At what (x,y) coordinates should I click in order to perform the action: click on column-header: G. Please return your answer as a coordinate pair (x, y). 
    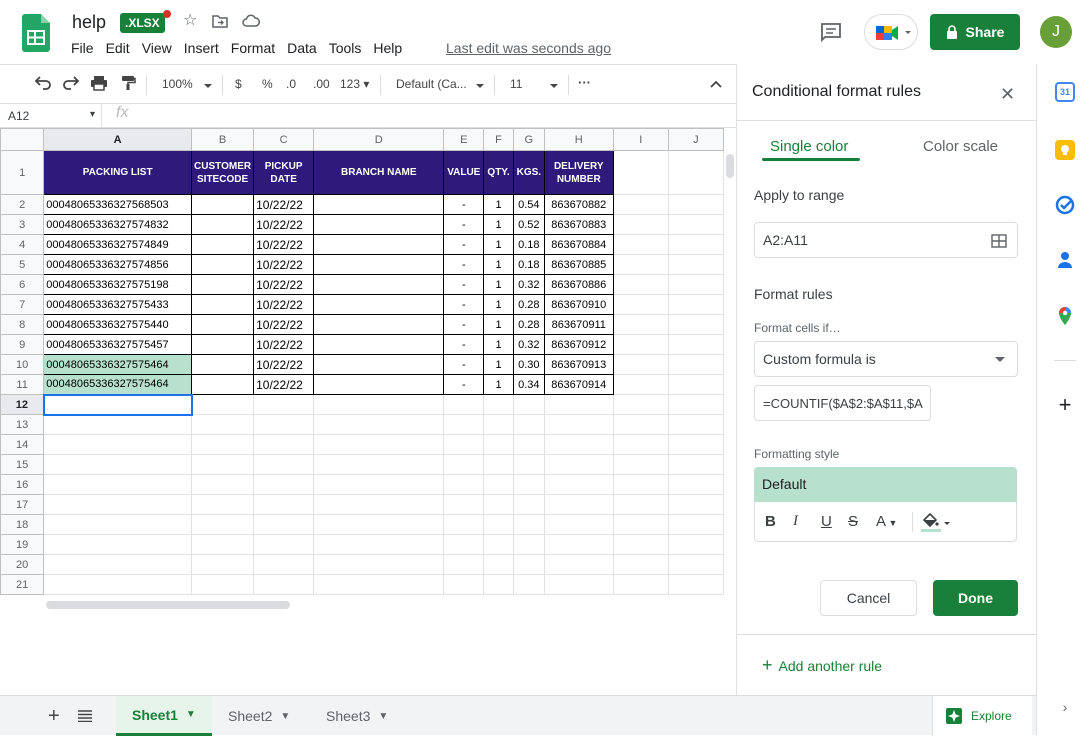
    Looking at the image, I should click on (528, 139).